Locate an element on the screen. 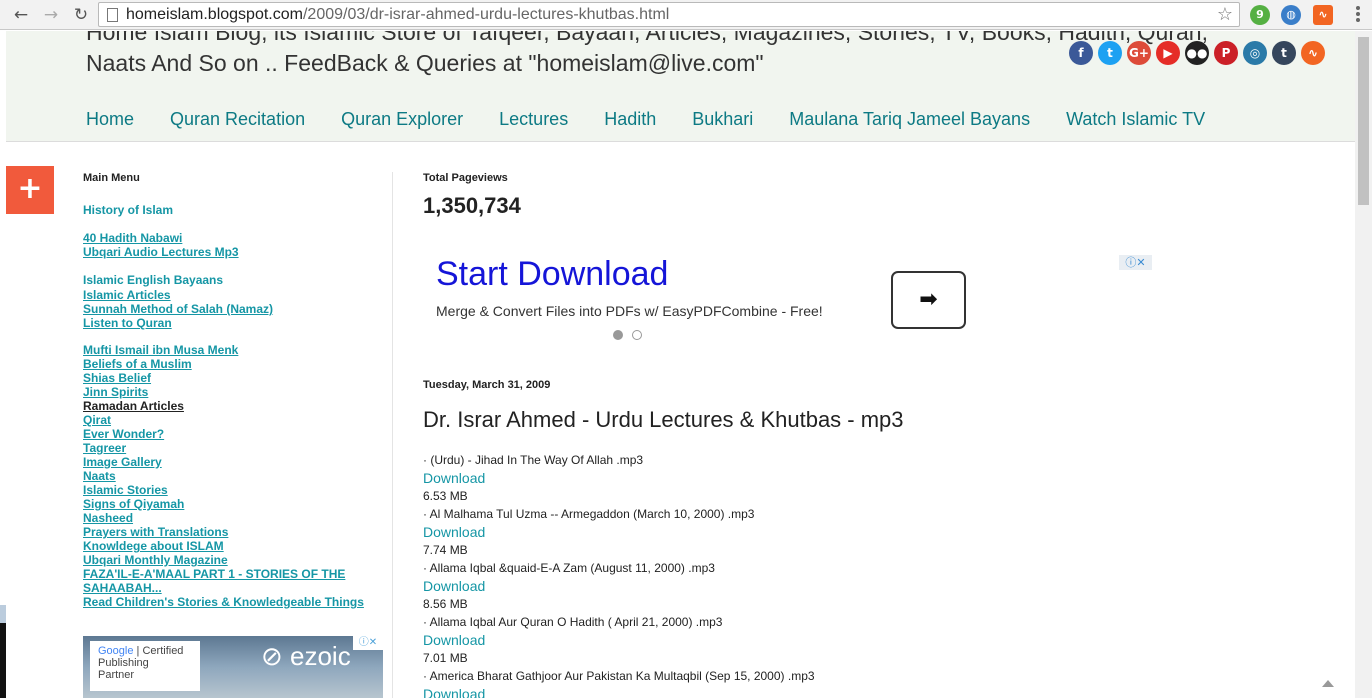  nav-home: Home is located at coordinates (110, 119).